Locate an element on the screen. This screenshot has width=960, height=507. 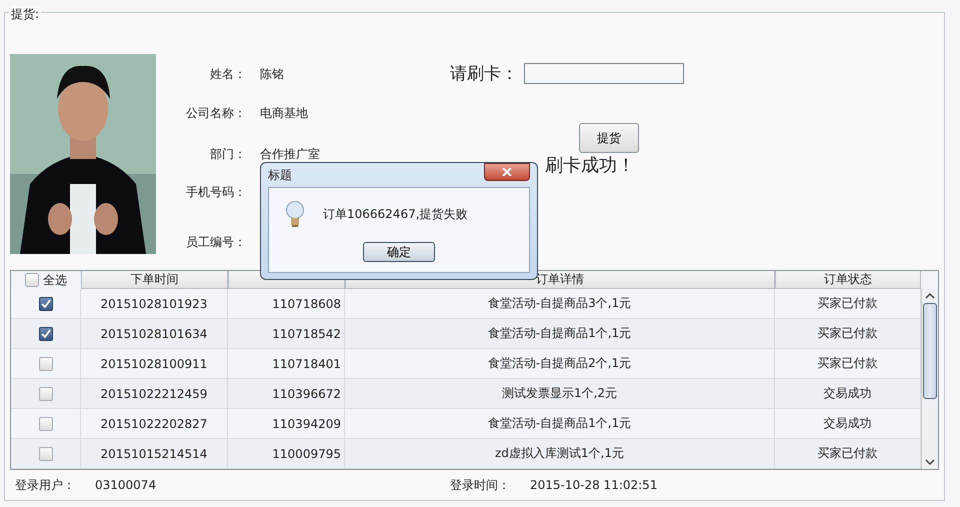
table-cell: 110009795 is located at coordinates (306, 453).